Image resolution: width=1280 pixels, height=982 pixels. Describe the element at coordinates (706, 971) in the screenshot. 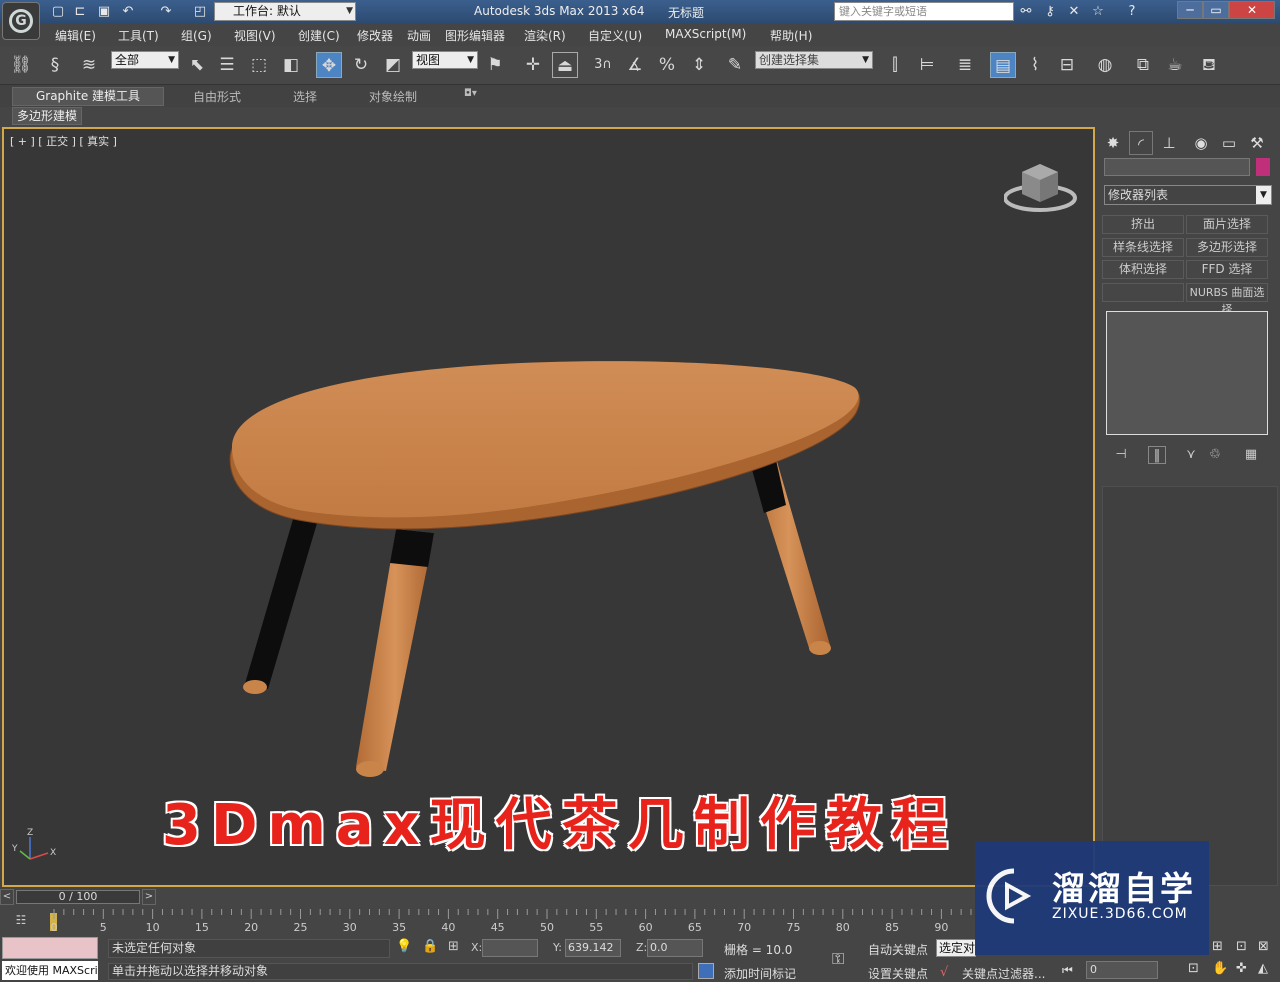

I see `add-time-tag-icon` at that location.